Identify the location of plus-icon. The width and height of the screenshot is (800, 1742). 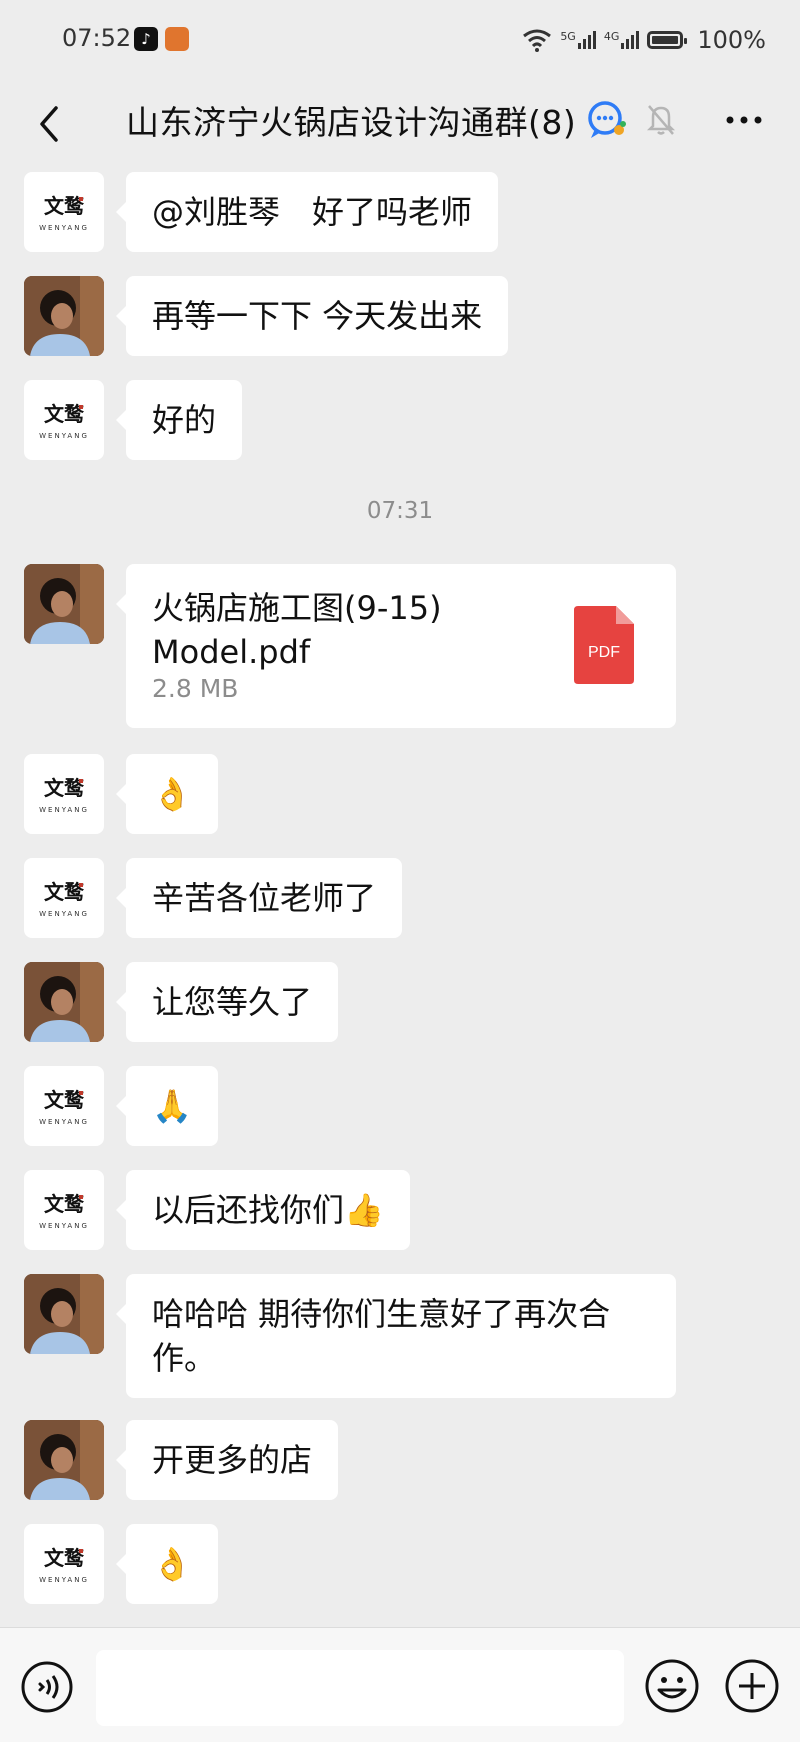
(752, 1686).